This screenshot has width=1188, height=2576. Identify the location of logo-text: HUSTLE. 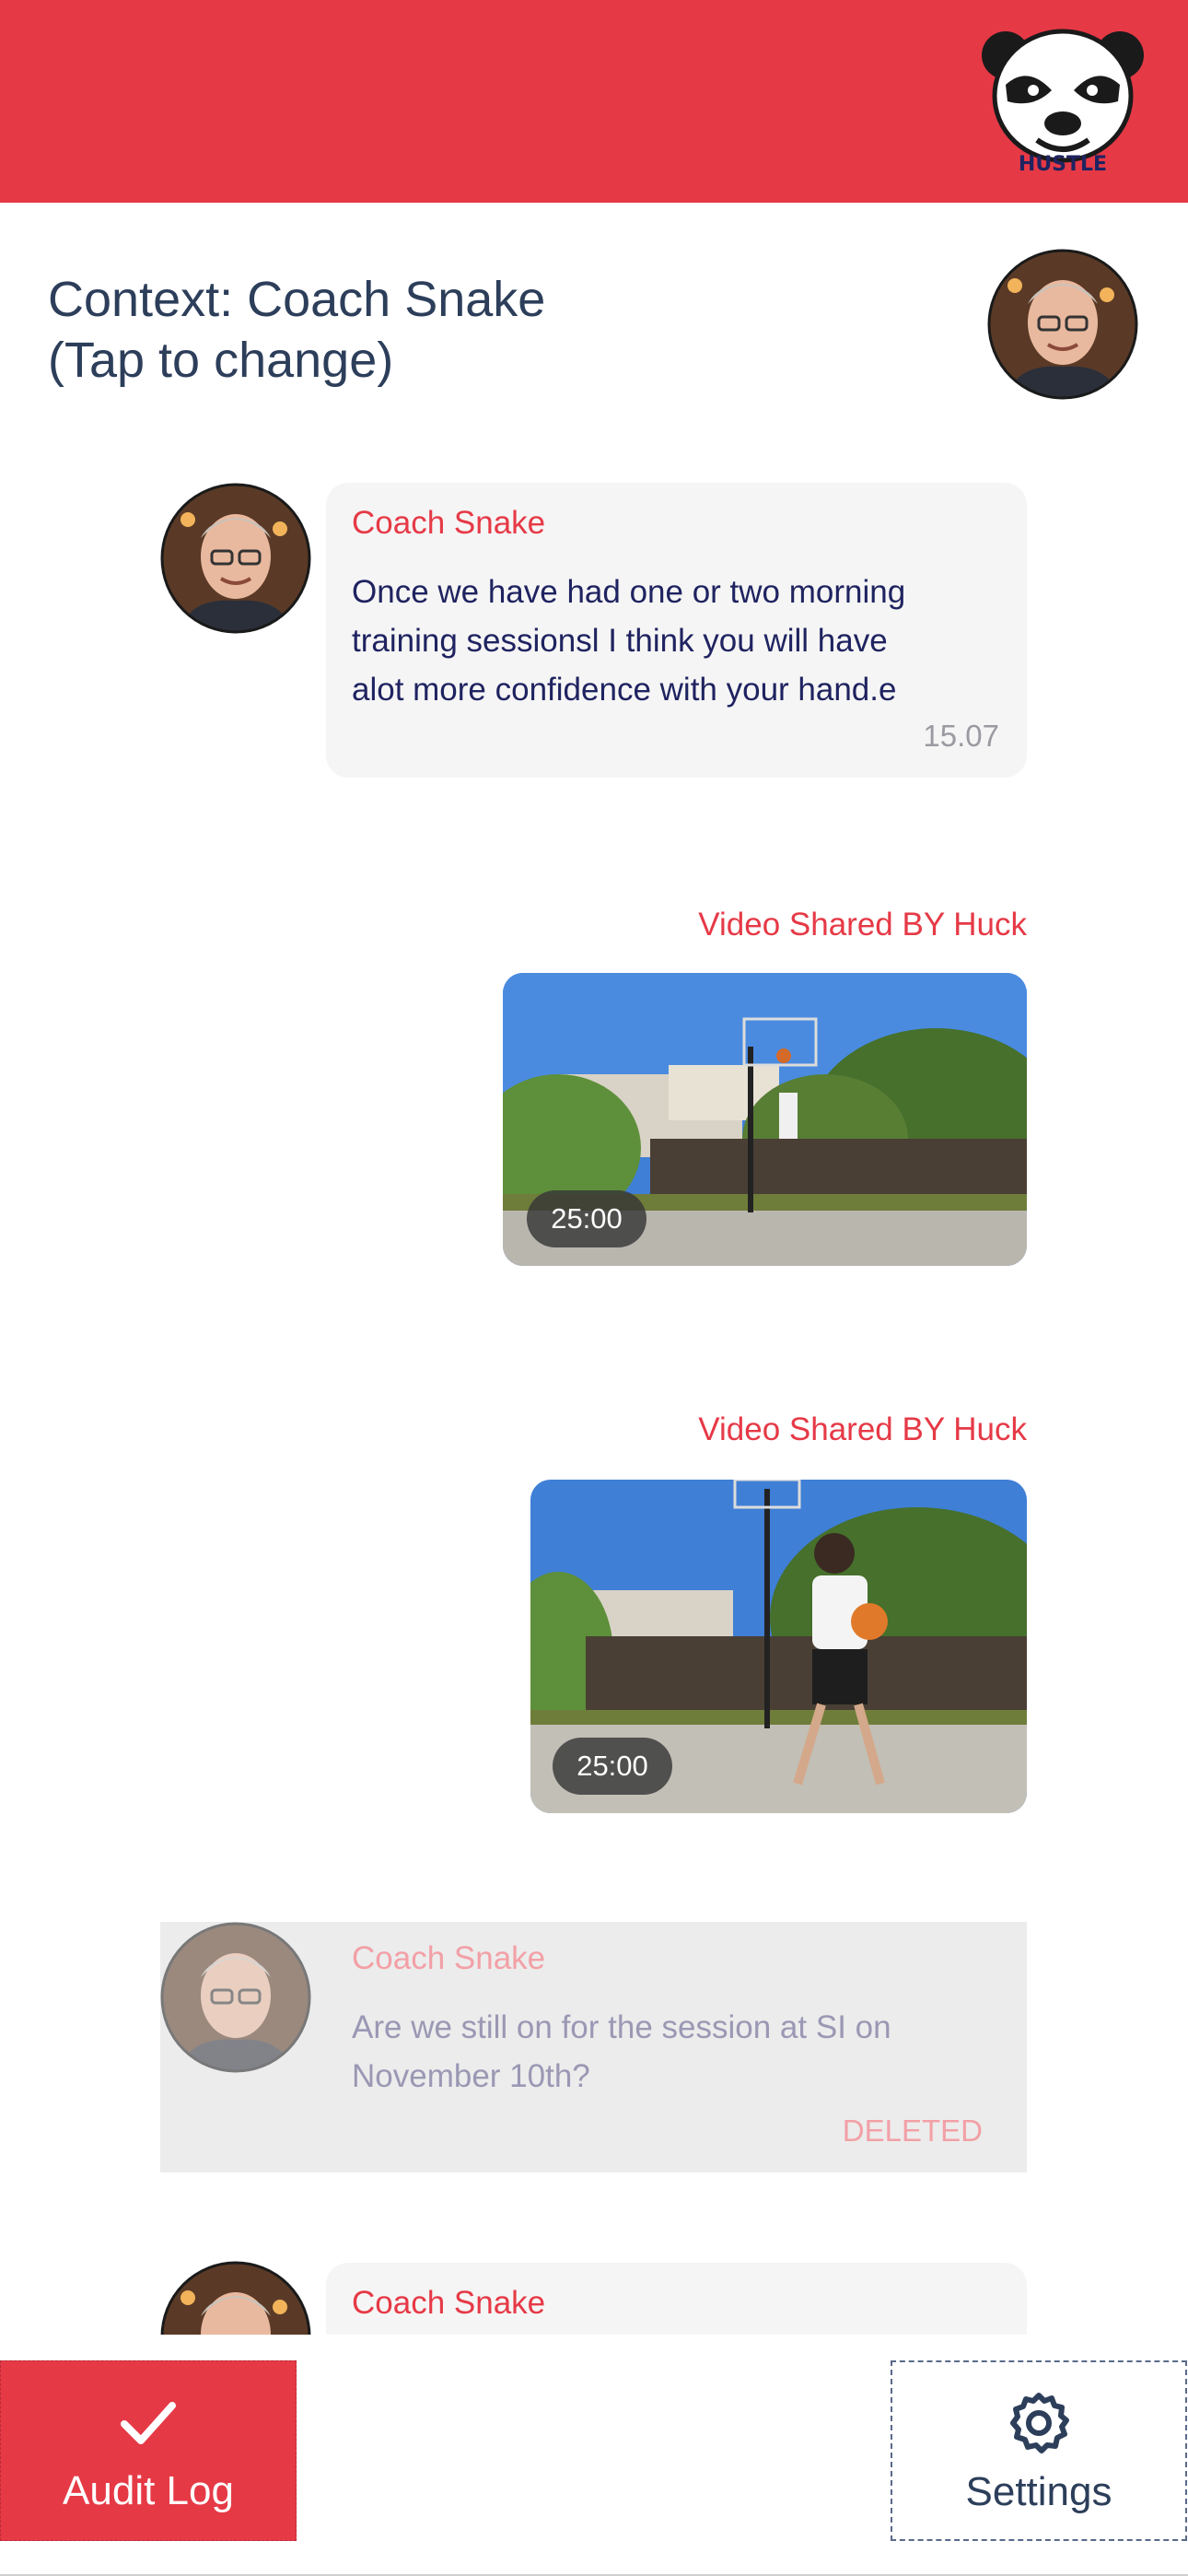
(1063, 164).